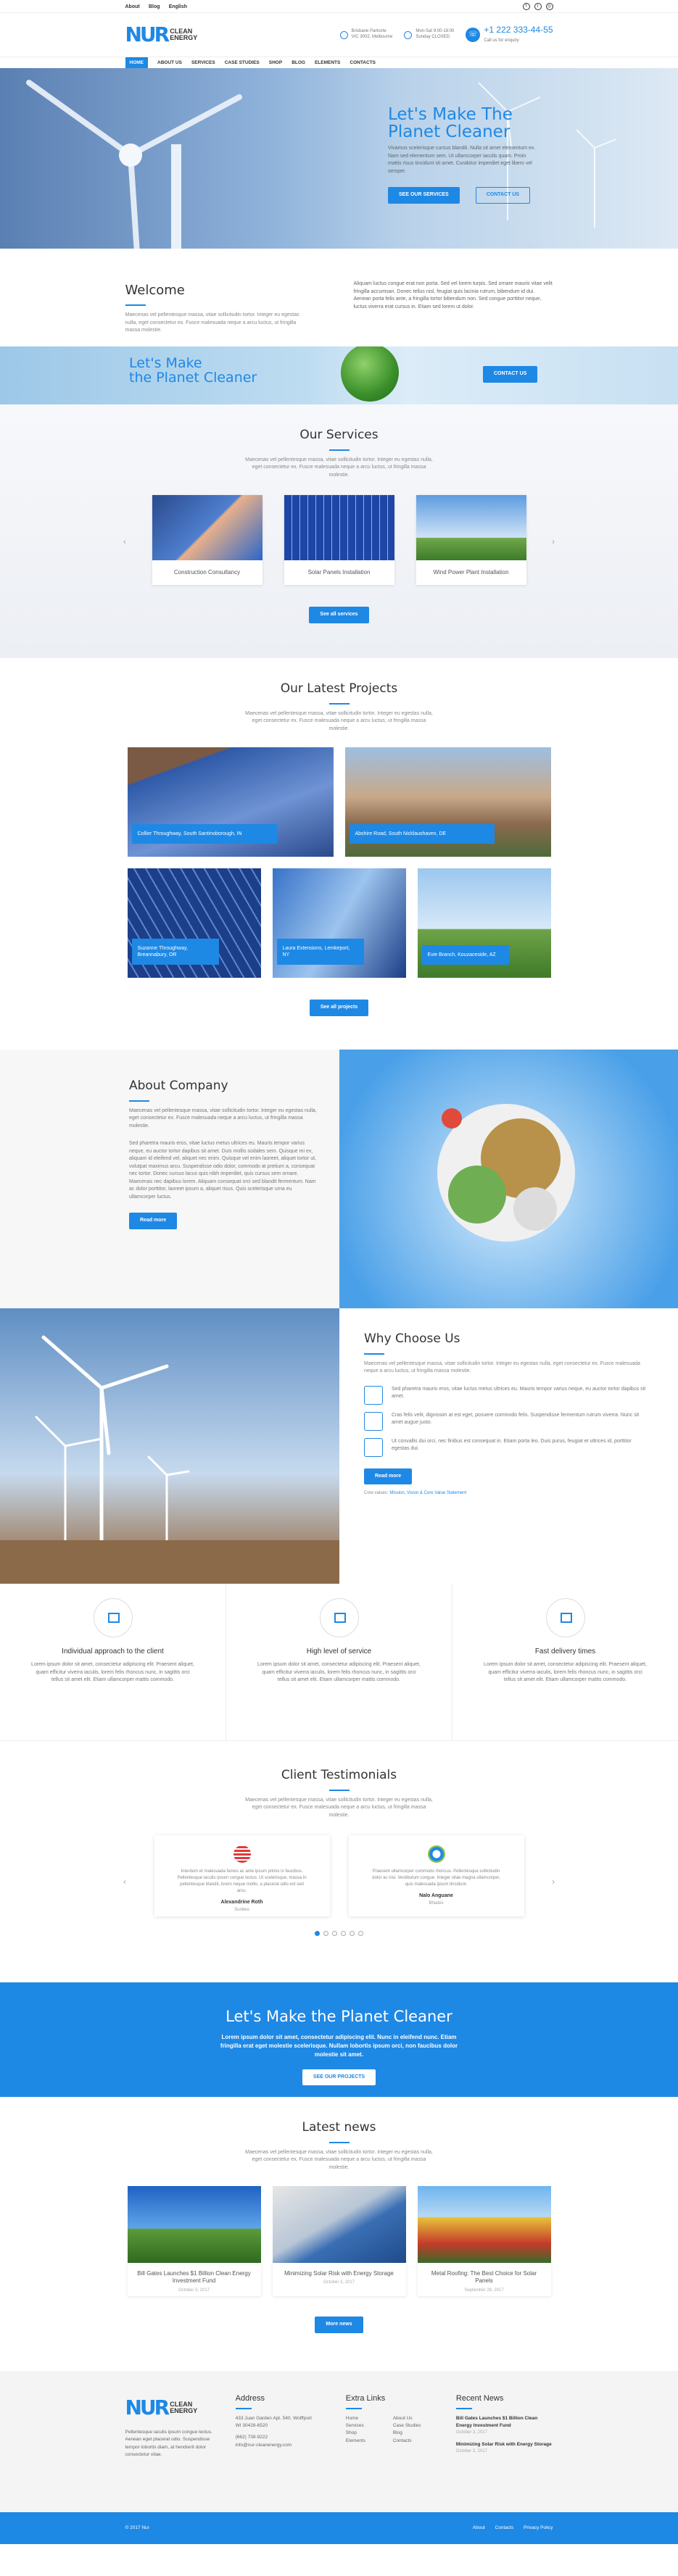 This screenshot has height=2576, width=678. I want to click on more-news-button: More news, so click(339, 2325).